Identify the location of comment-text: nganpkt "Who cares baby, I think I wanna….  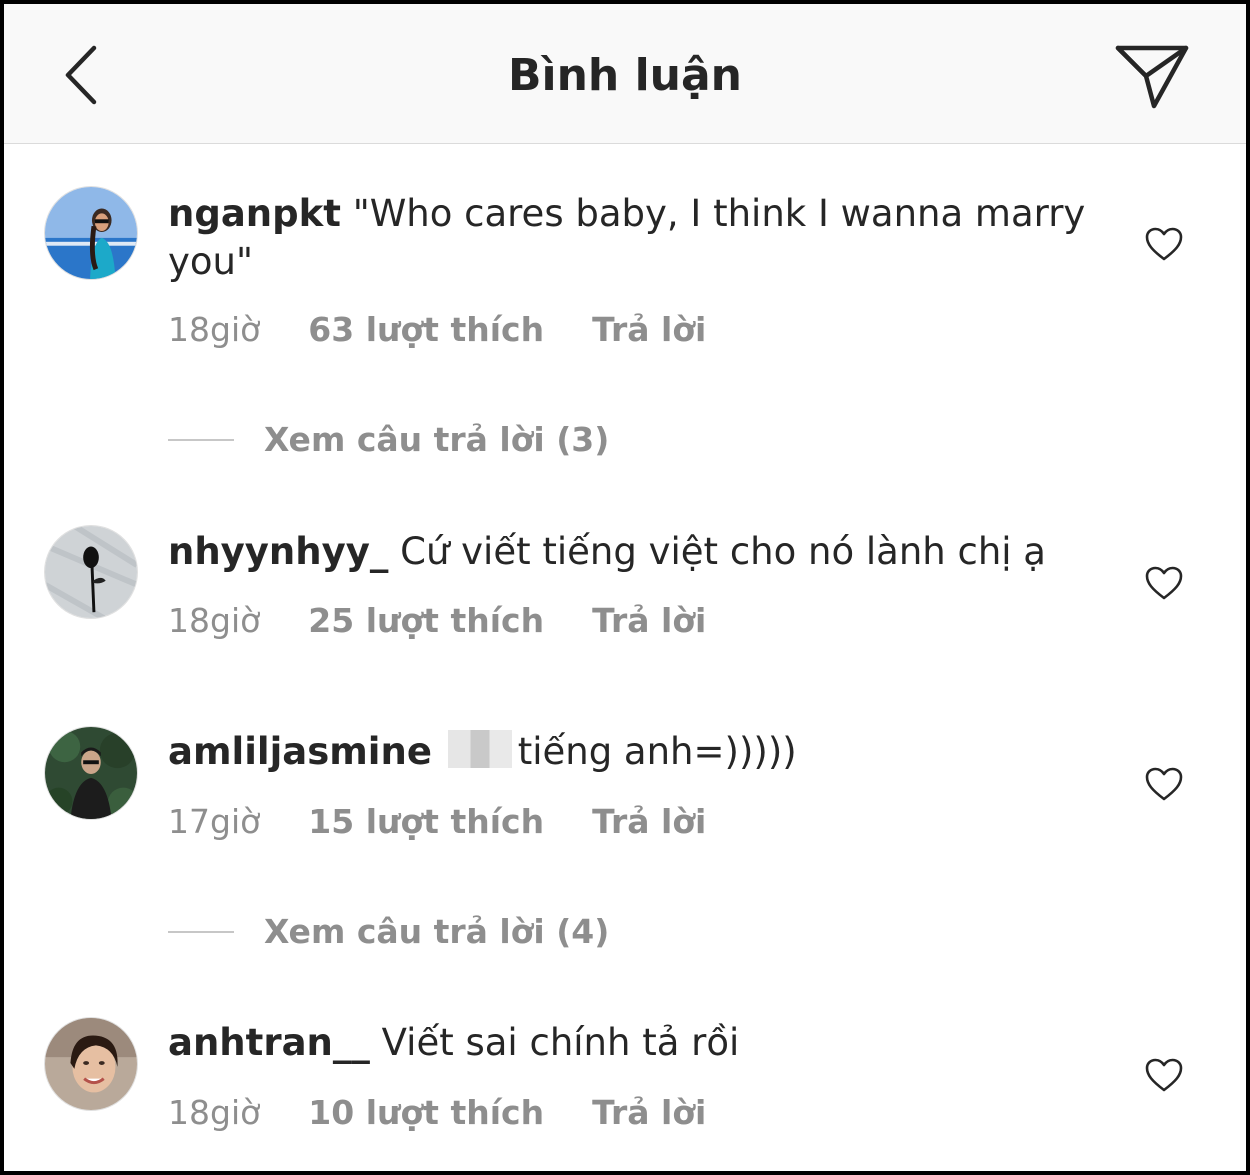
(628, 238).